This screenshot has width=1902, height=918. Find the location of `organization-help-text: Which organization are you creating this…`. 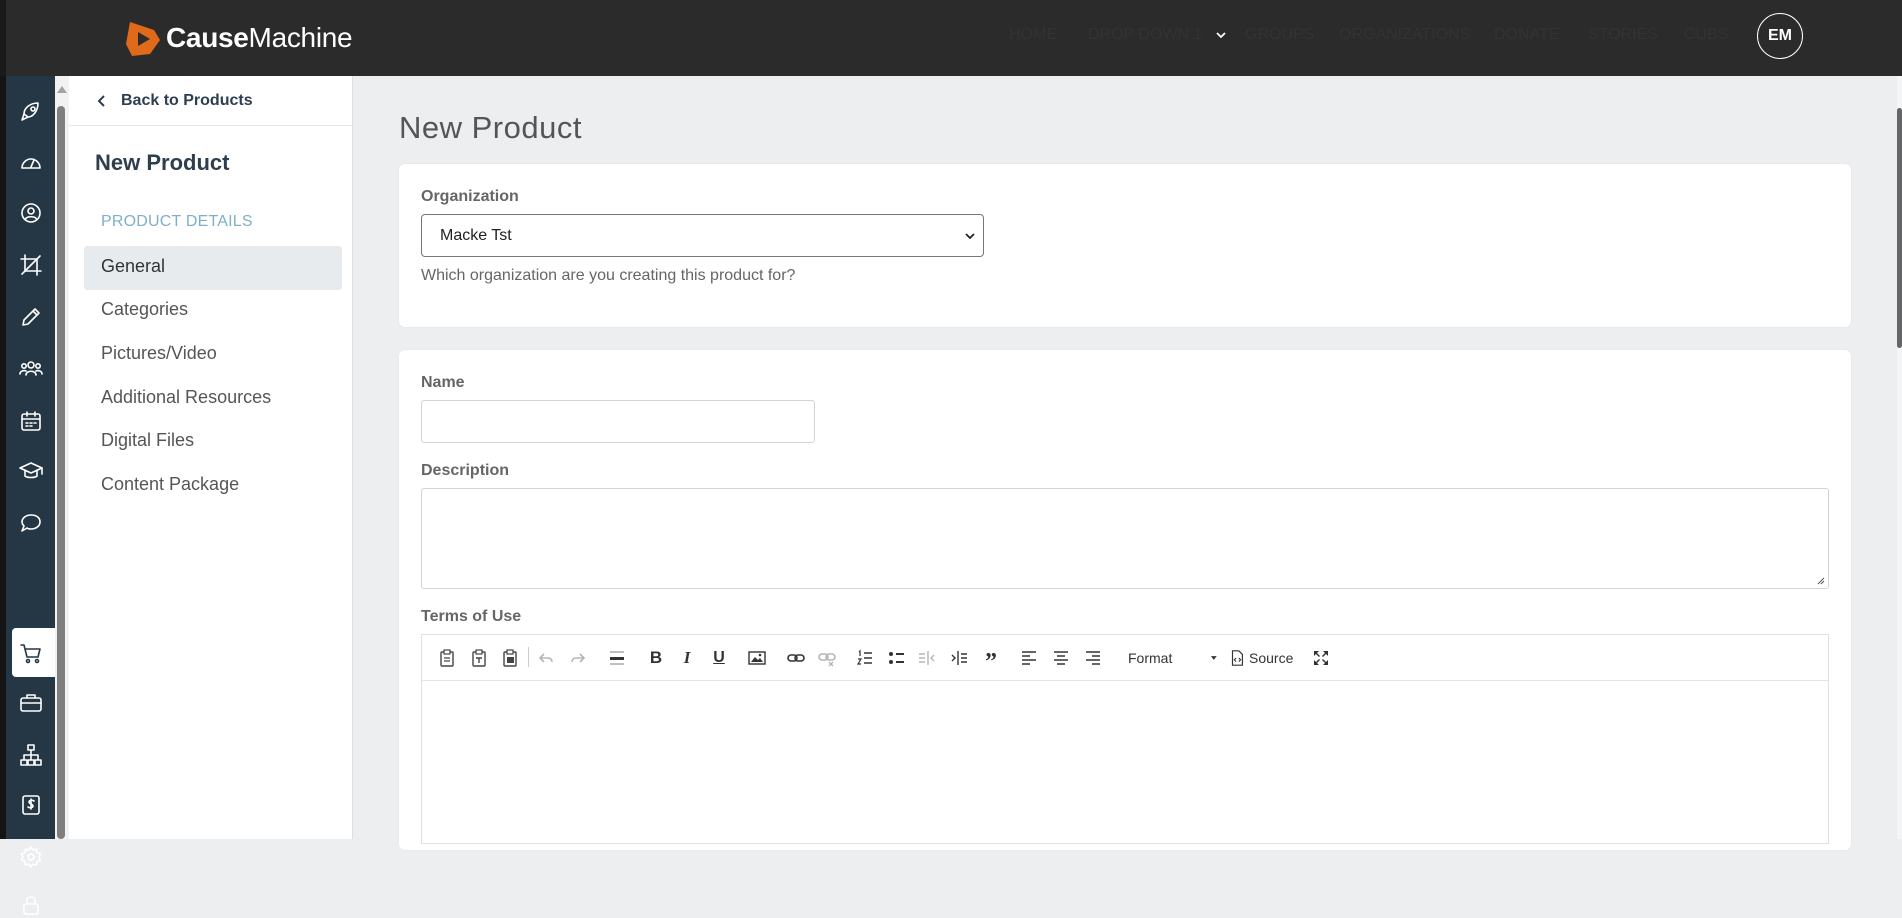

organization-help-text: Which organization are you creating this… is located at coordinates (608, 275).